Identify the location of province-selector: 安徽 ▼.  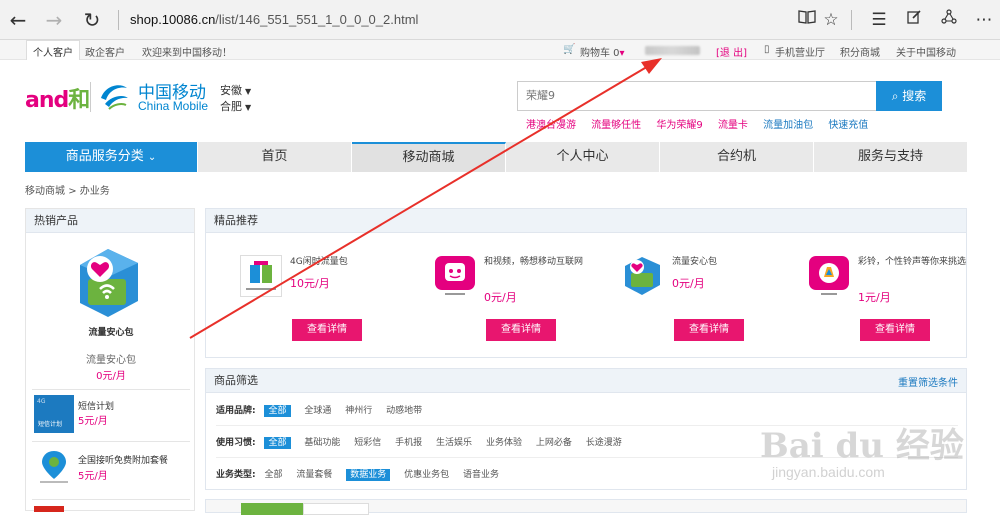
(235, 90).